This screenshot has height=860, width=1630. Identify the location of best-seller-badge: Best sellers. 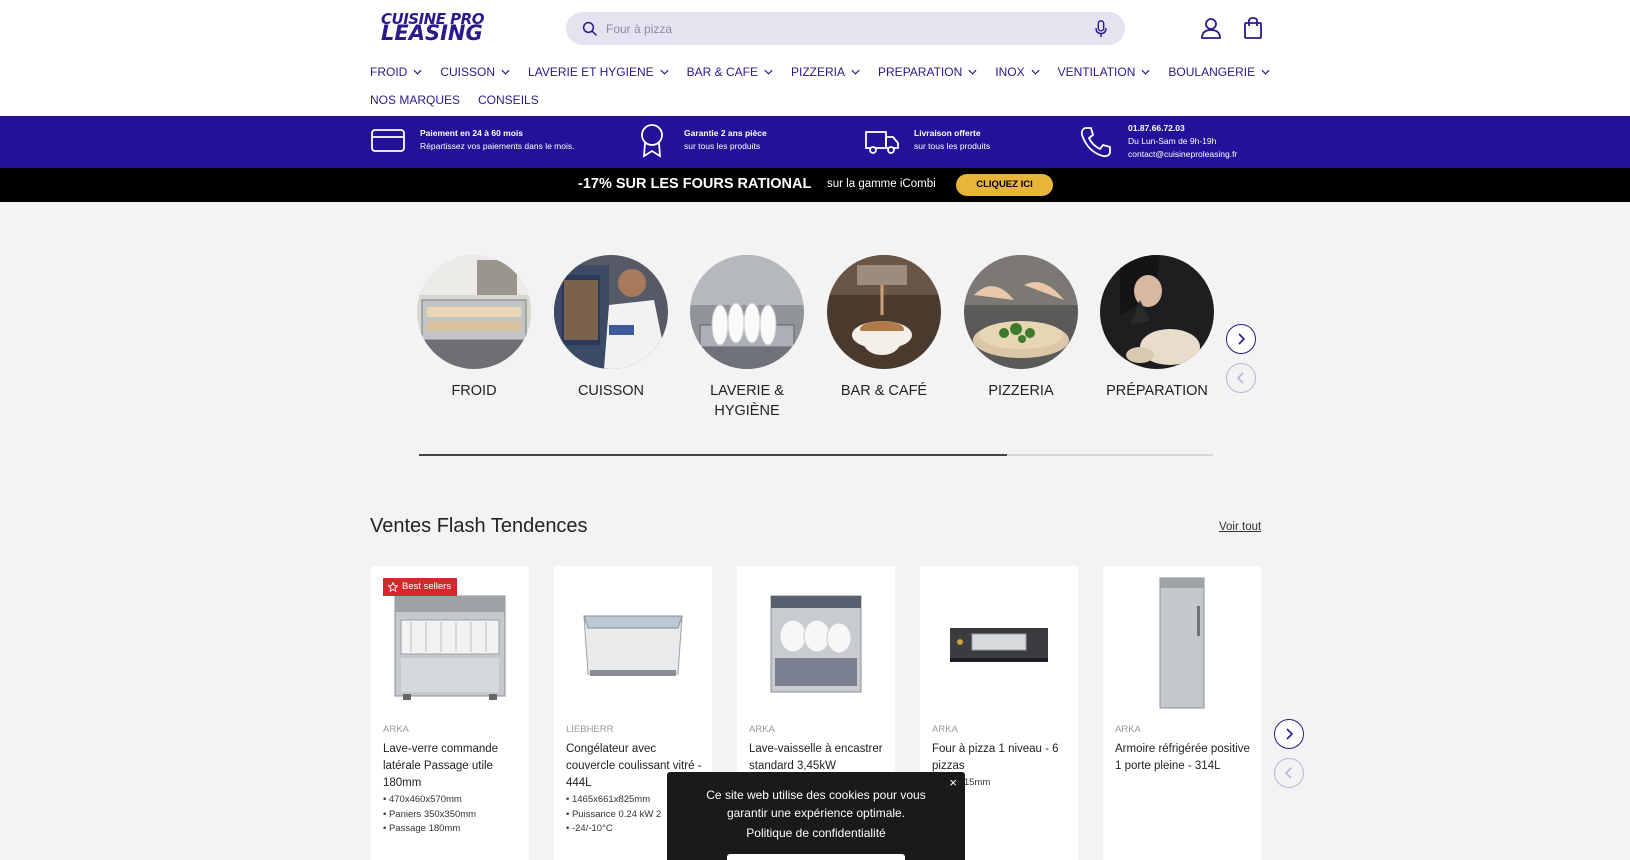
(420, 587).